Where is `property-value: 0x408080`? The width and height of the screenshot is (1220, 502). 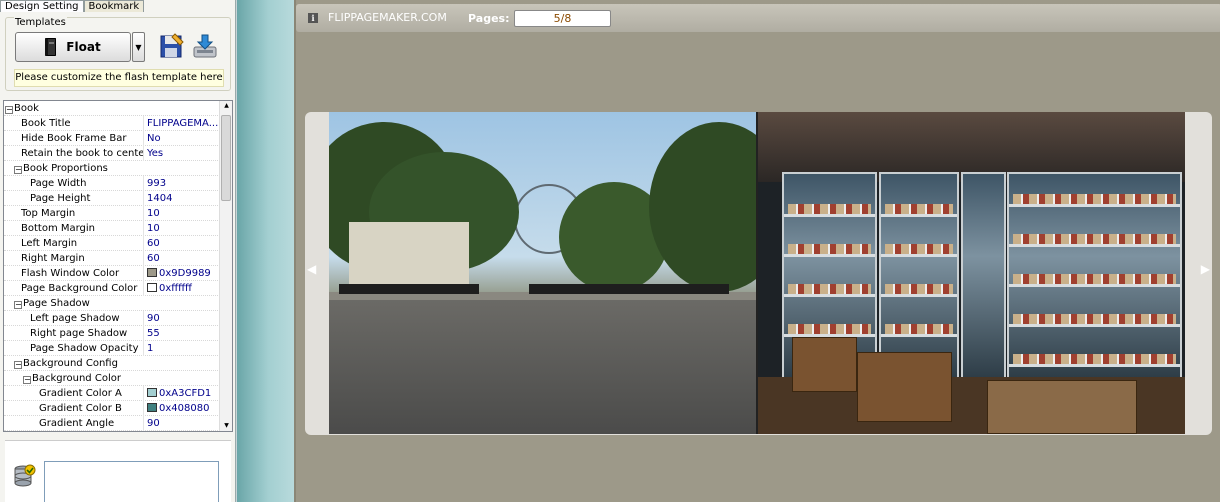
property-value: 0x408080 is located at coordinates (182, 408).